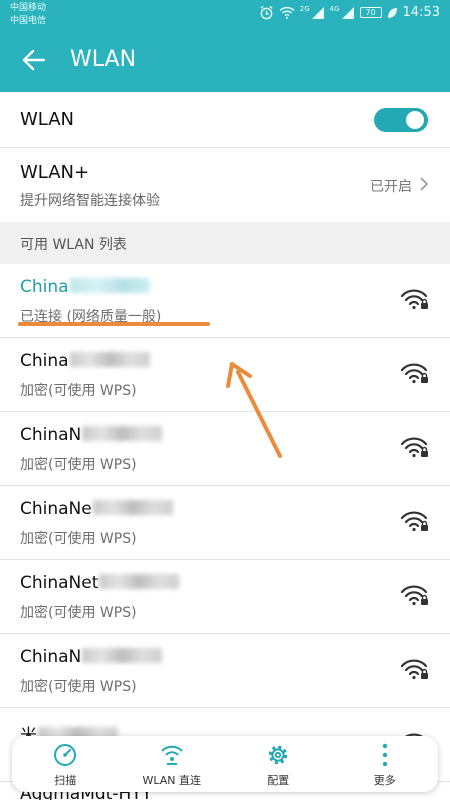  I want to click on switch-knob, so click(415, 120).